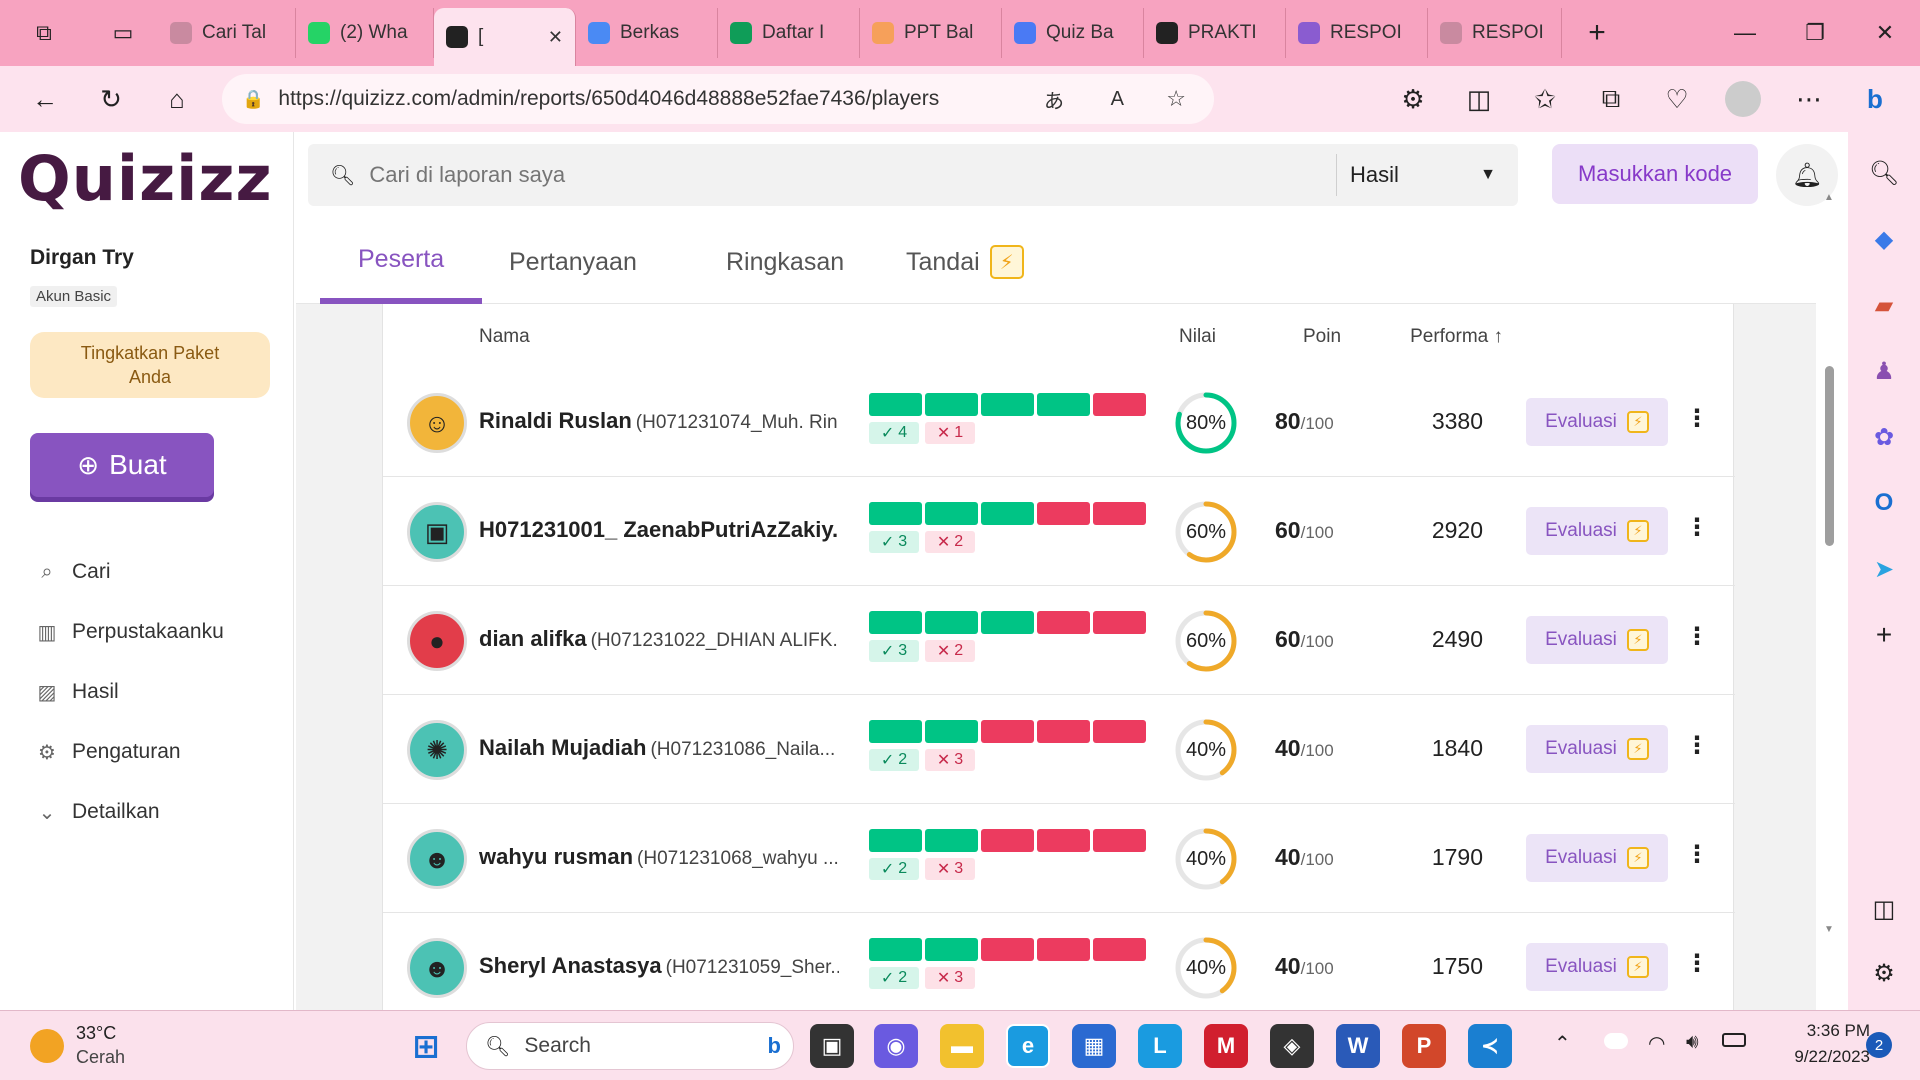  What do you see at coordinates (1879, 1045) in the screenshot?
I see `notification-count-badge: 2` at bounding box center [1879, 1045].